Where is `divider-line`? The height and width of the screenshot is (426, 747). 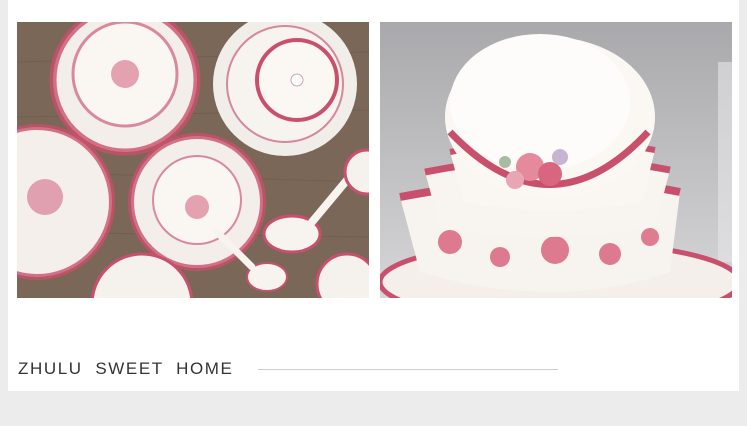
divider-line is located at coordinates (408, 369).